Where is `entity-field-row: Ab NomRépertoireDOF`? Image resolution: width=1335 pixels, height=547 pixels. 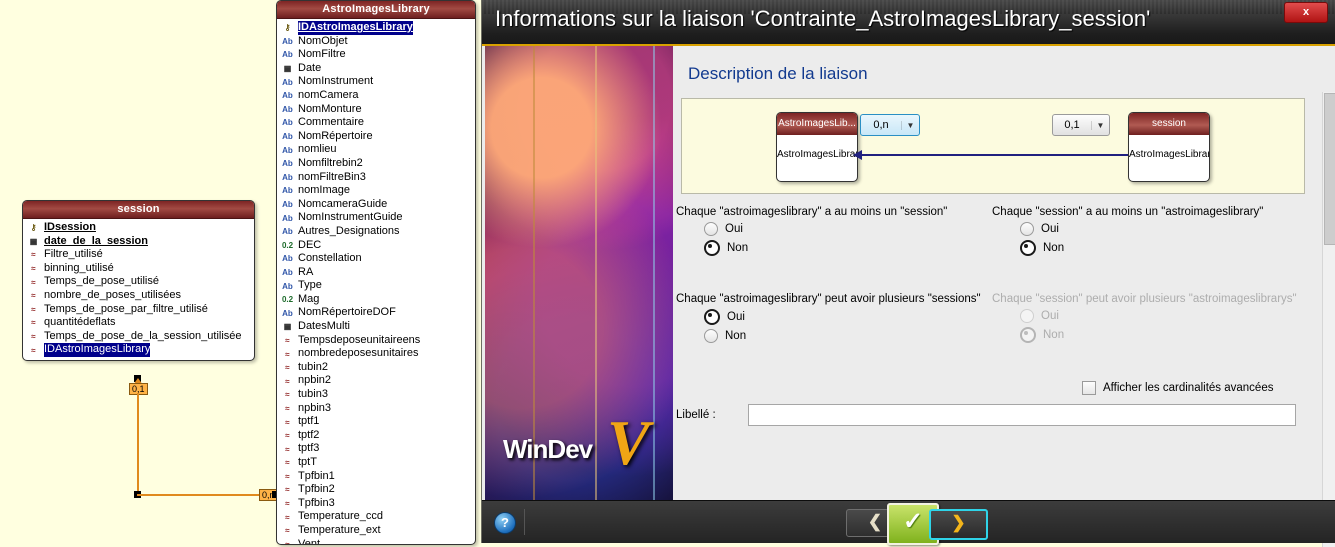
entity-field-row: Ab NomRépertoireDOF is located at coordinates (376, 313).